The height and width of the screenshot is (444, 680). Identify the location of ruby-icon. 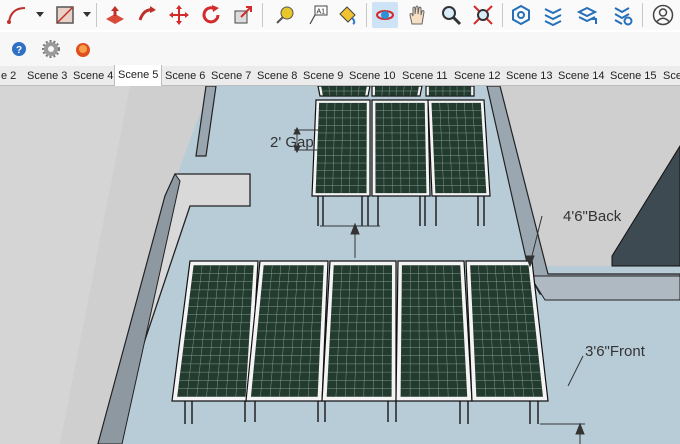
(83, 50).